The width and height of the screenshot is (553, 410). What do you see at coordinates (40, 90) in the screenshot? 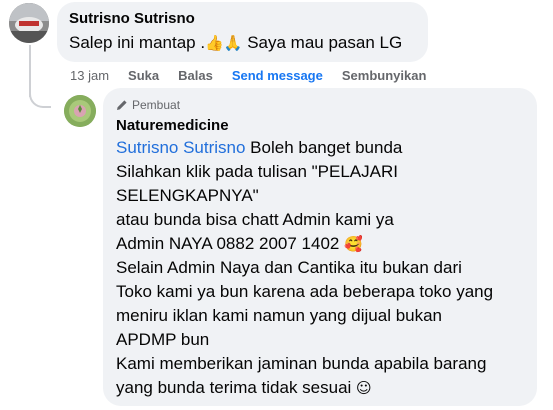
I see `thread-connector` at bounding box center [40, 90].